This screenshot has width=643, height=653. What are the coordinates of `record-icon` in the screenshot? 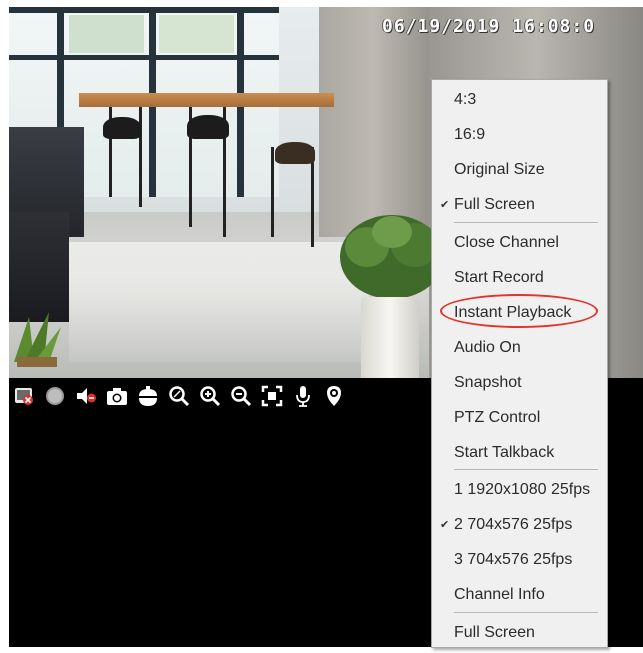 It's located at (55, 396).